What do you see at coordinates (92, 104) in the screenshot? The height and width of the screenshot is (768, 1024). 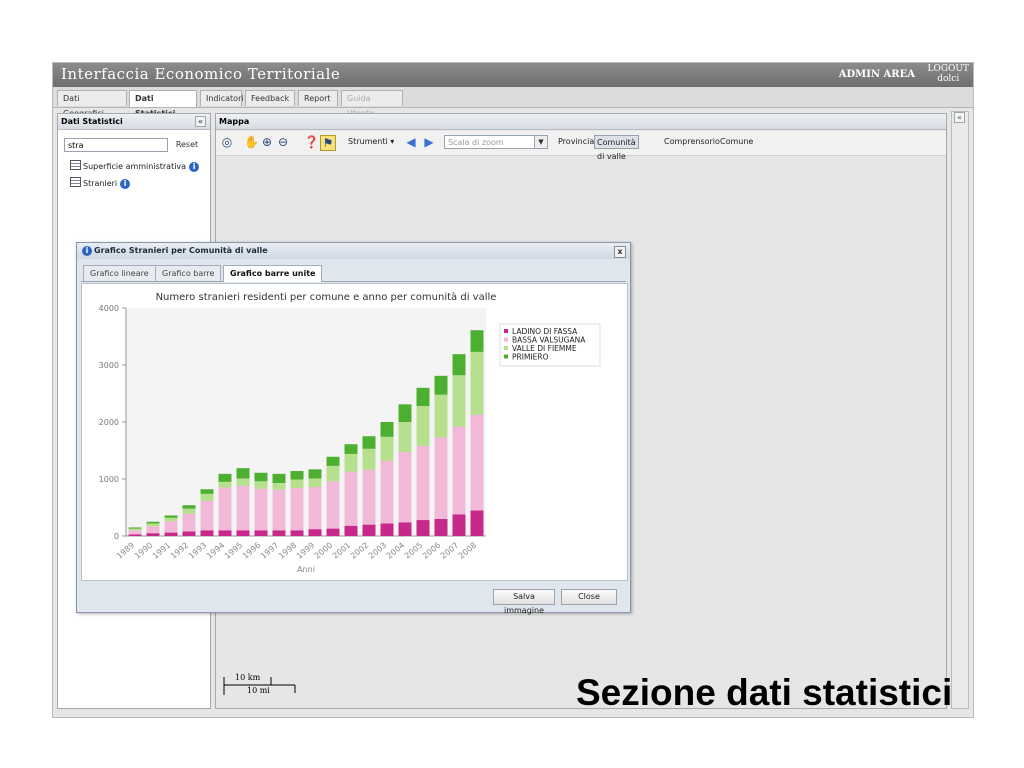 I see `tab-dati-geografici: Dati Geografici` at bounding box center [92, 104].